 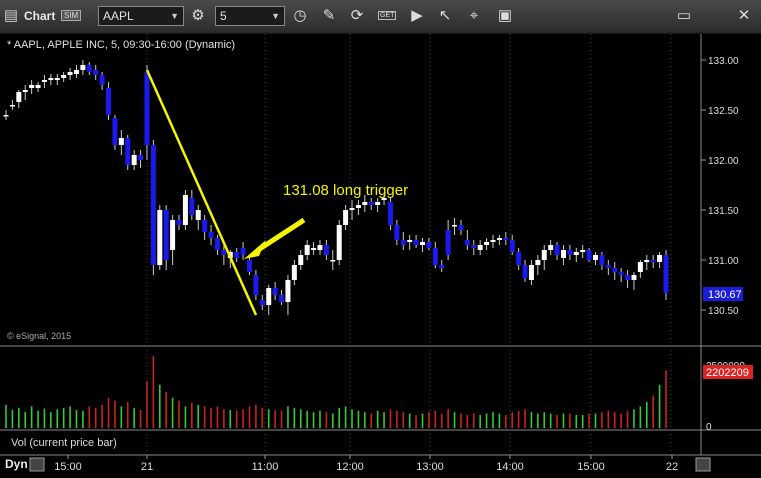 What do you see at coordinates (709, 427) in the screenshot?
I see `volume-tick-zero: 0` at bounding box center [709, 427].